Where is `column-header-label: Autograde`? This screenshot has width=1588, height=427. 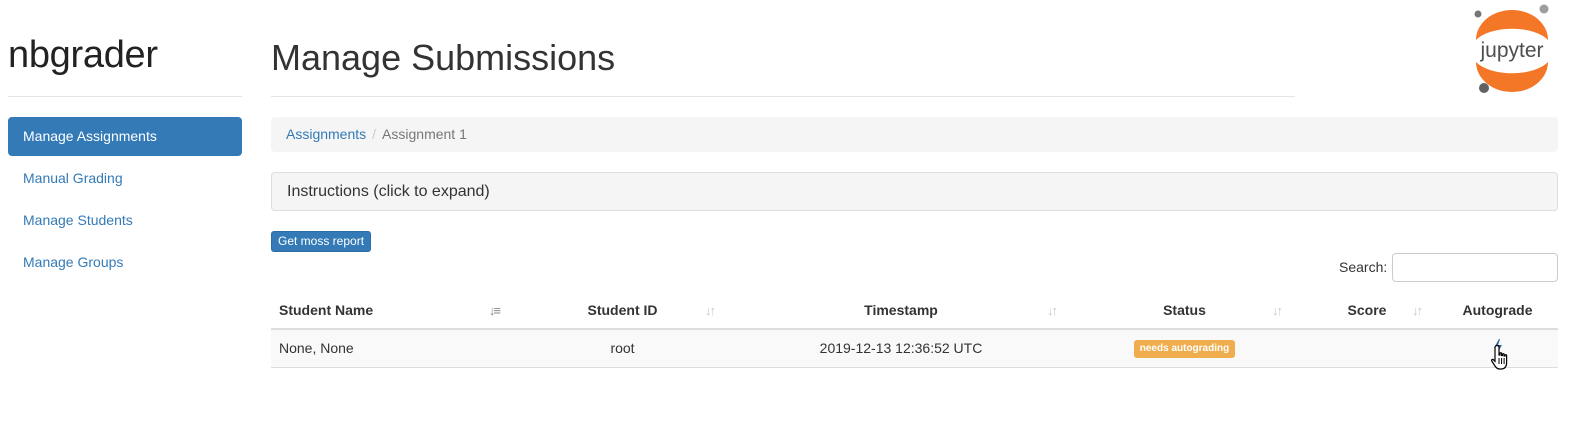 column-header-label: Autograde is located at coordinates (1497, 310).